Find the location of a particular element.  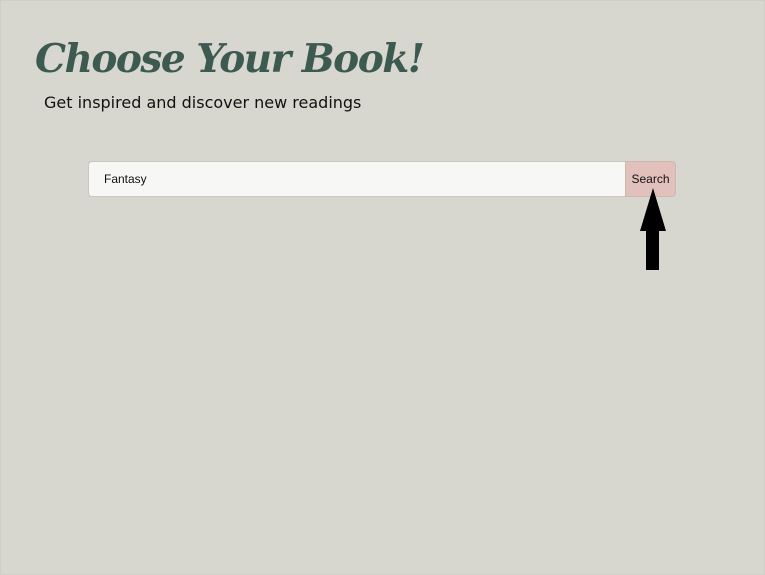

search-form: Search is located at coordinates (382, 179).